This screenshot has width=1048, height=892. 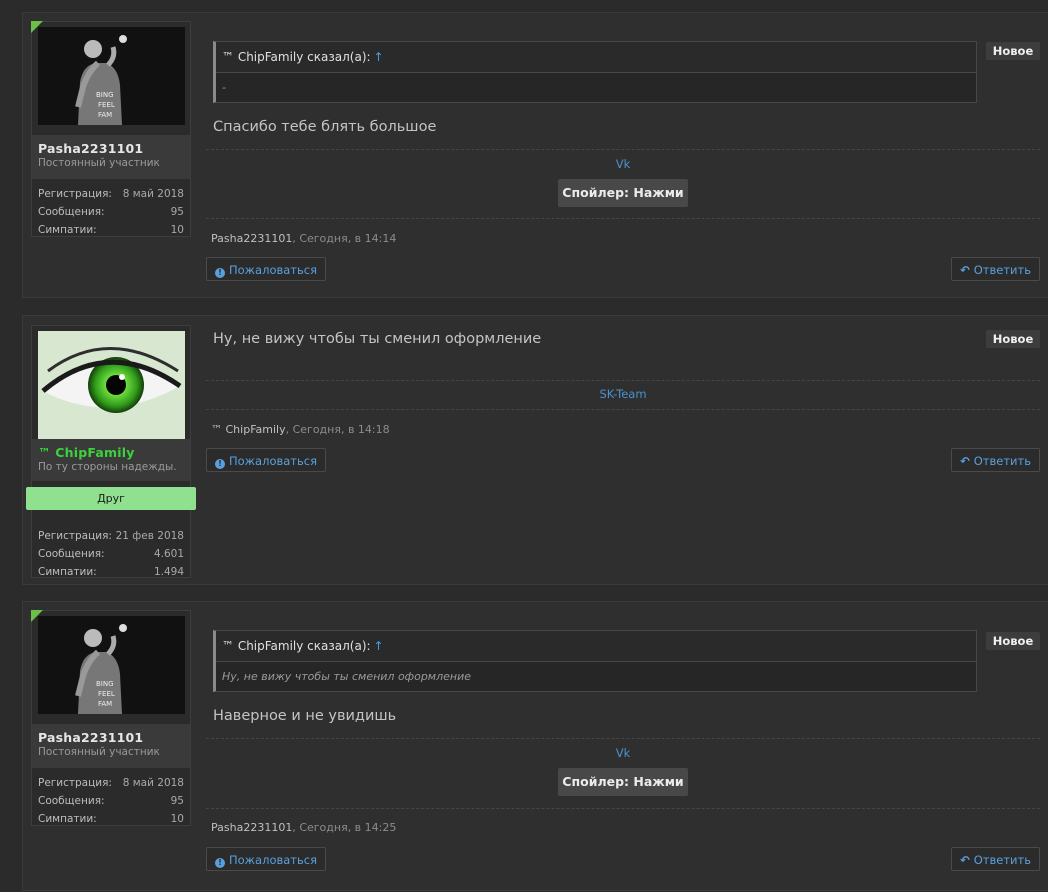 What do you see at coordinates (305, 716) in the screenshot?
I see `message-text: Наверное и не увидишь` at bounding box center [305, 716].